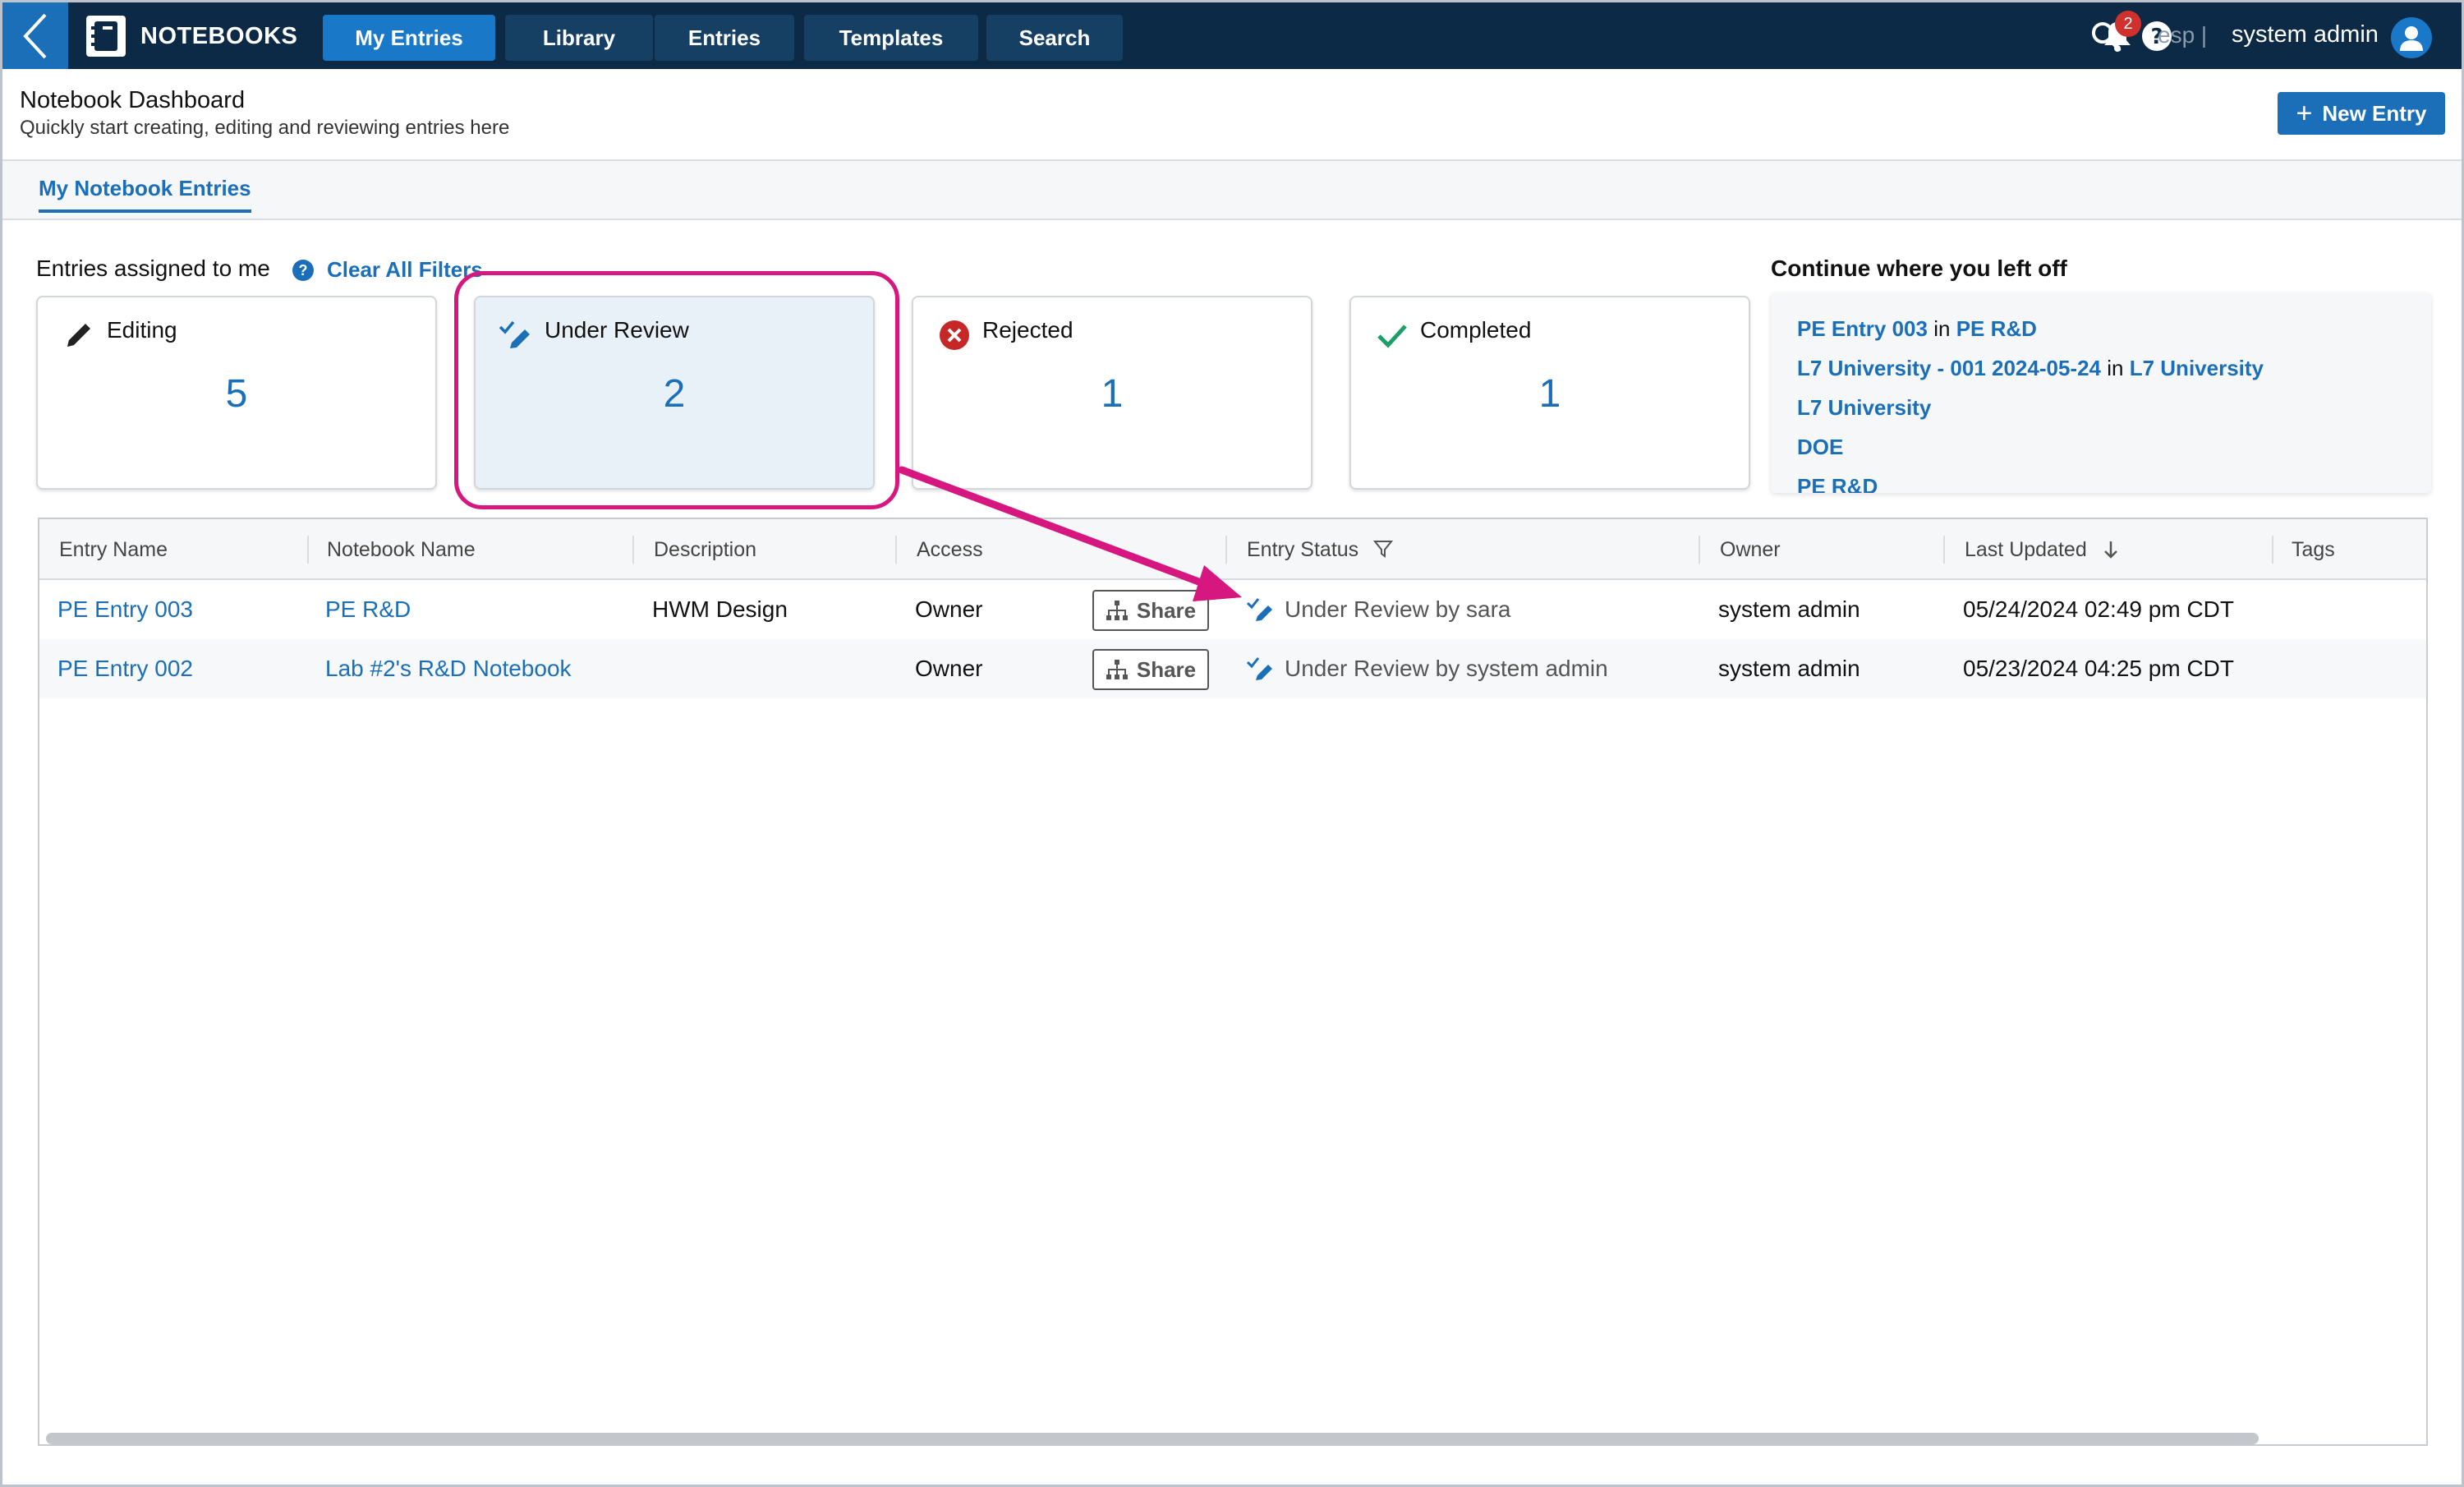 The height and width of the screenshot is (1487, 2464). I want to click on entry-status-cell: Under Review by system admin, so click(1446, 668).